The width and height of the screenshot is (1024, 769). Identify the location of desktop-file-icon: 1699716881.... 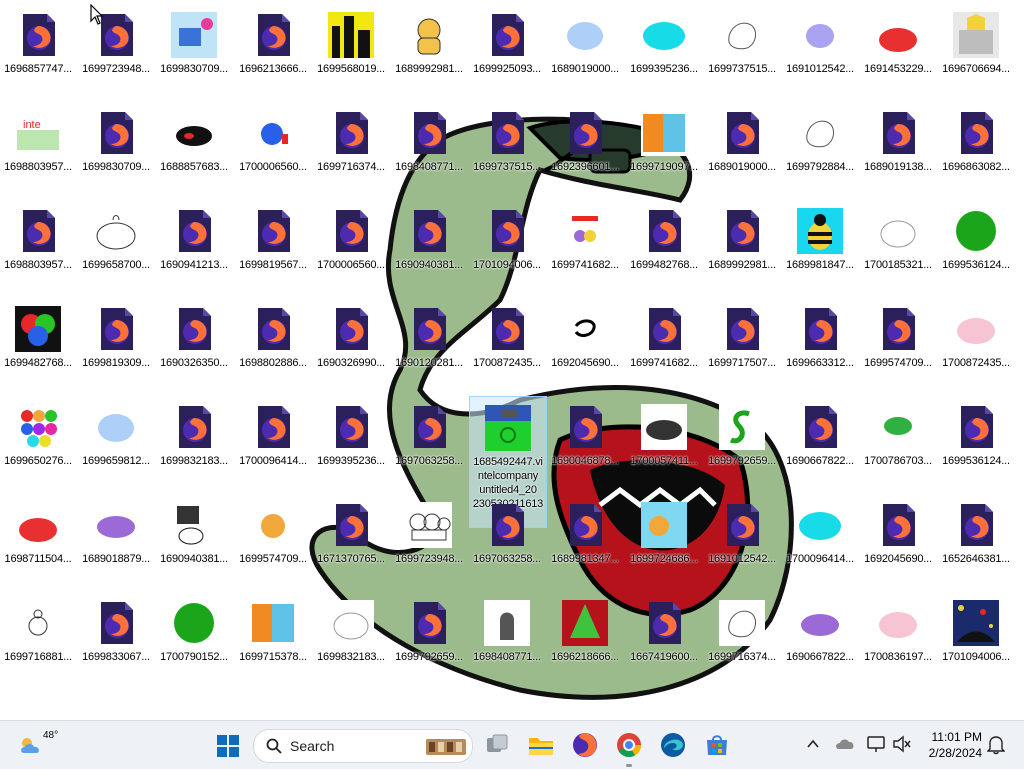
(38, 638).